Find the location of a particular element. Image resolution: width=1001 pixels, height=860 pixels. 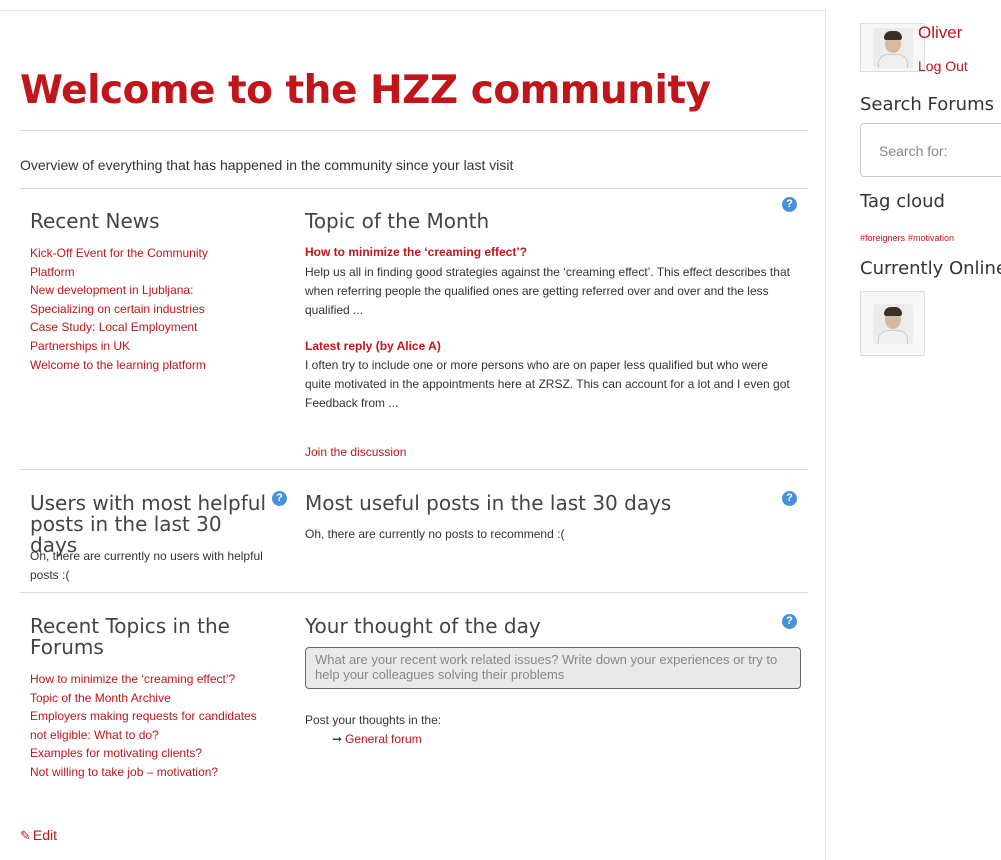

list-item: Not willing to take job – motivation? is located at coordinates (152, 772).